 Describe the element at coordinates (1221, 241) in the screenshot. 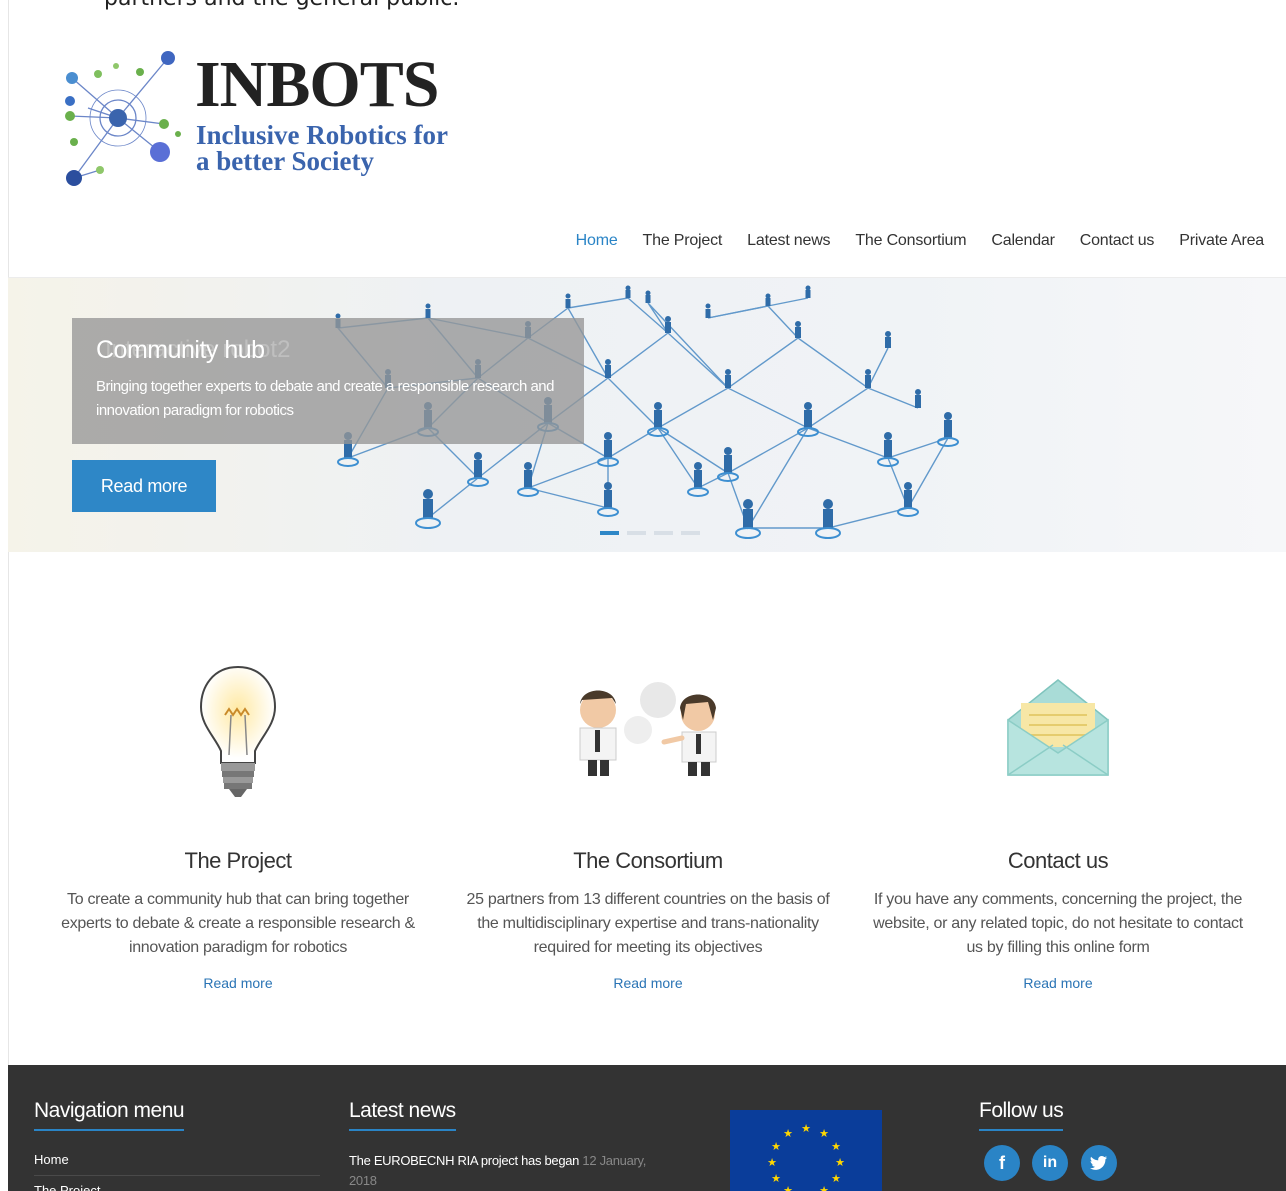

I see `nav-private-area: Private Area` at that location.